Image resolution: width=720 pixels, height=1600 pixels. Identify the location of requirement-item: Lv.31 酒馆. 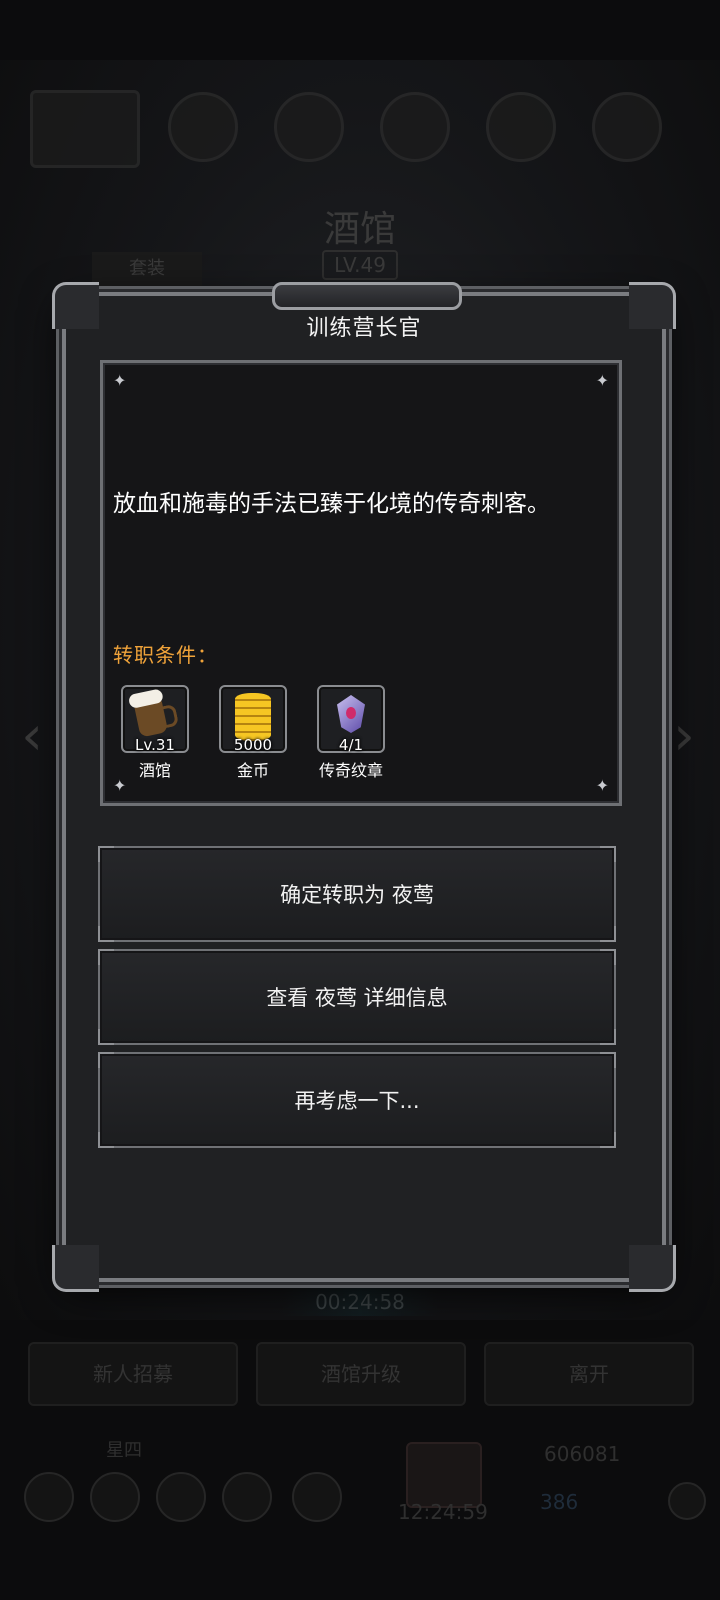
(155, 733).